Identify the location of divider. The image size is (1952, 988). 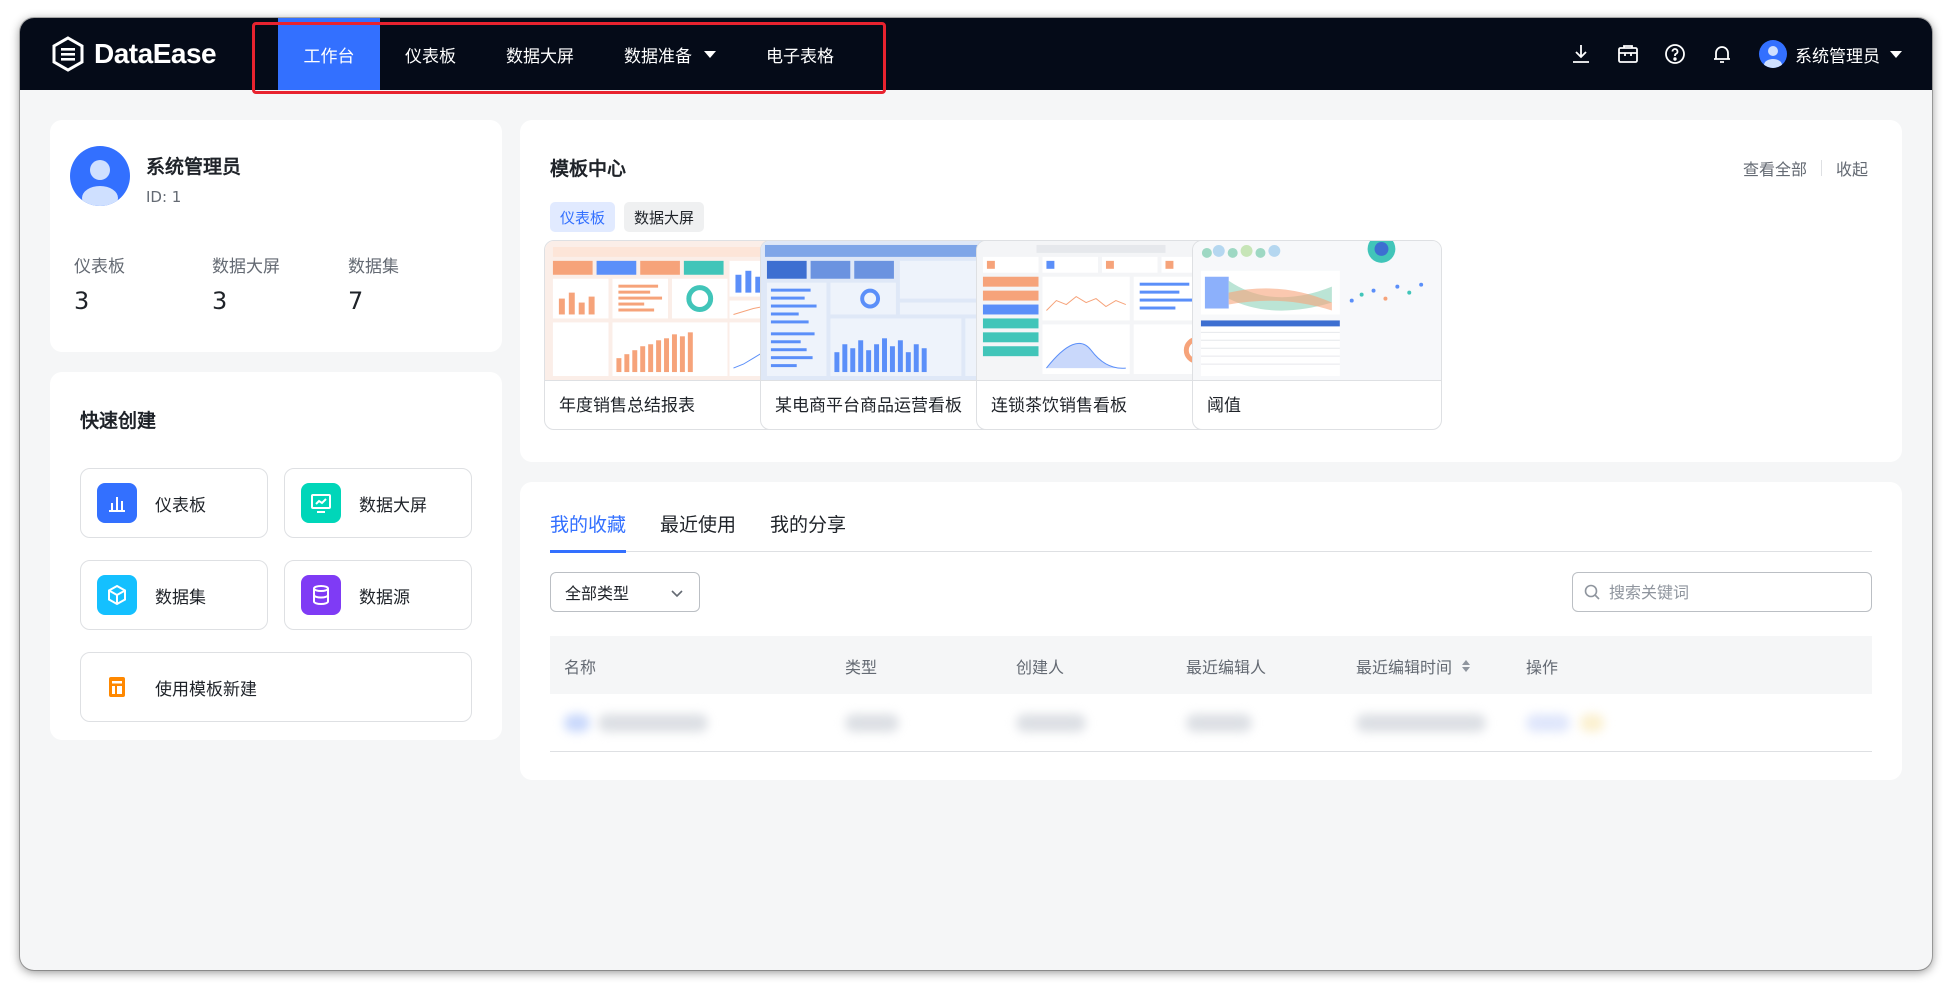
(1821, 168).